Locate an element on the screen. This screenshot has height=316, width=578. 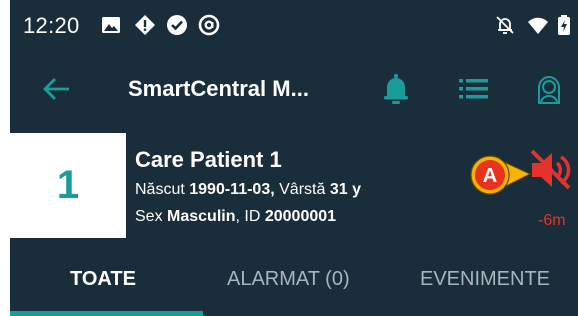
user-icon is located at coordinates (549, 89).